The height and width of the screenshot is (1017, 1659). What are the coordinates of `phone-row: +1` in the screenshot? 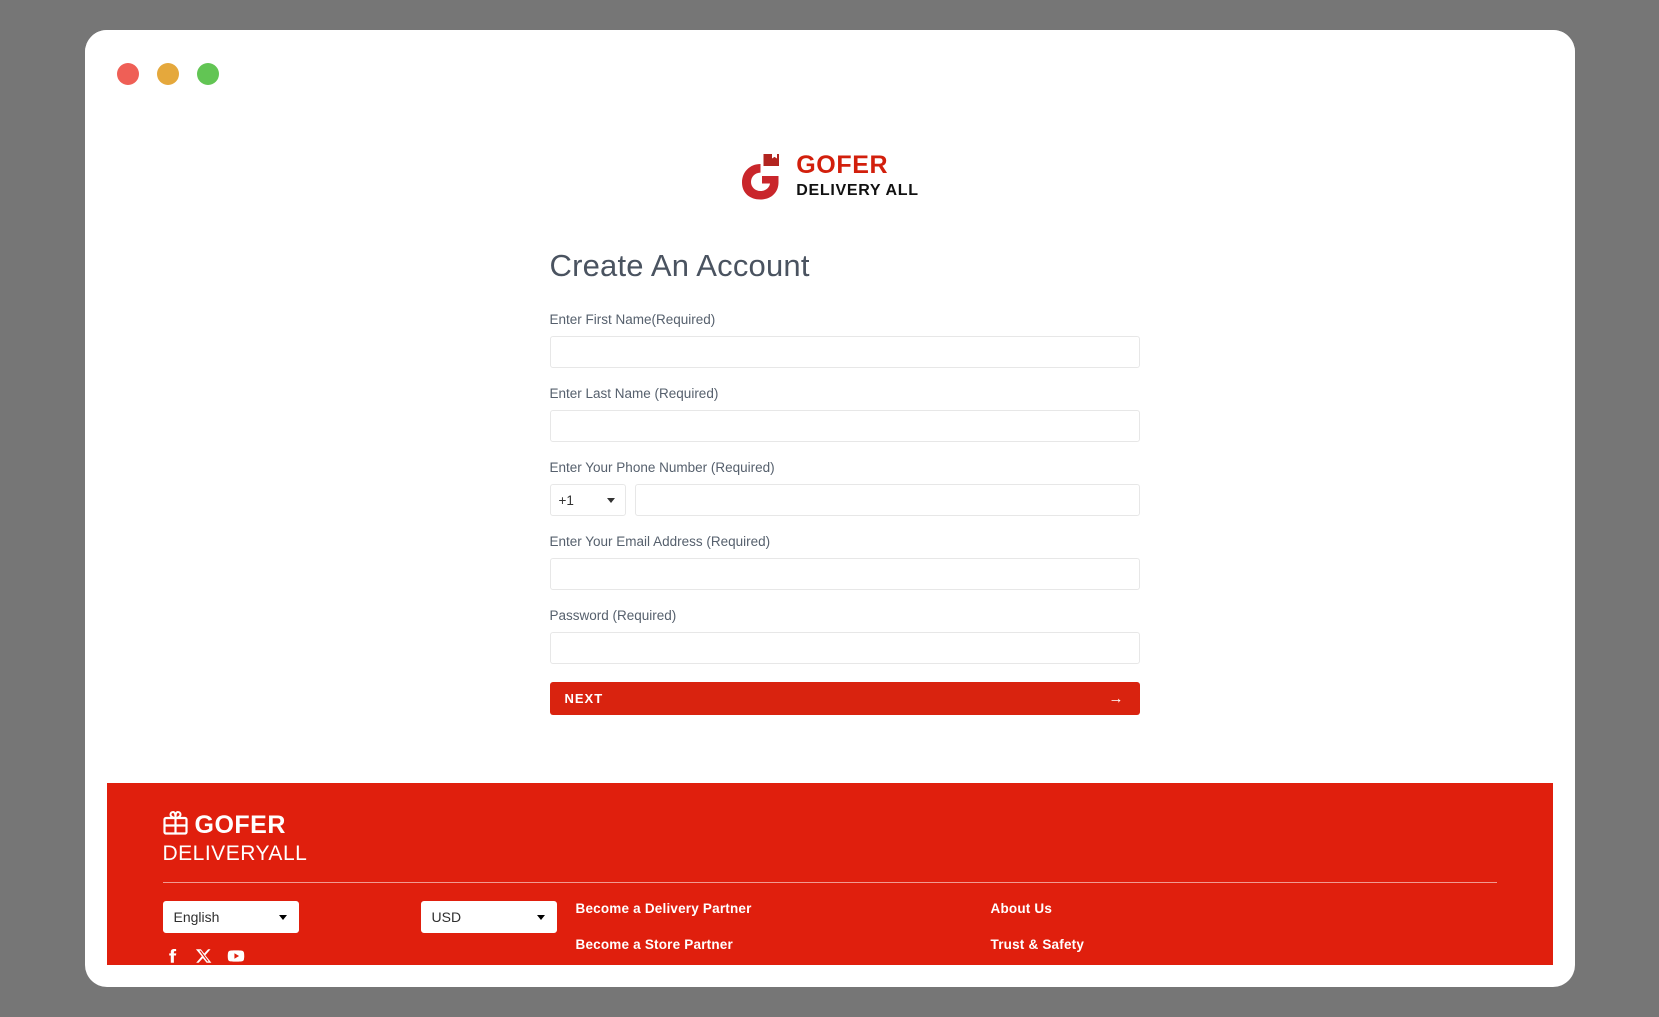 It's located at (844, 500).